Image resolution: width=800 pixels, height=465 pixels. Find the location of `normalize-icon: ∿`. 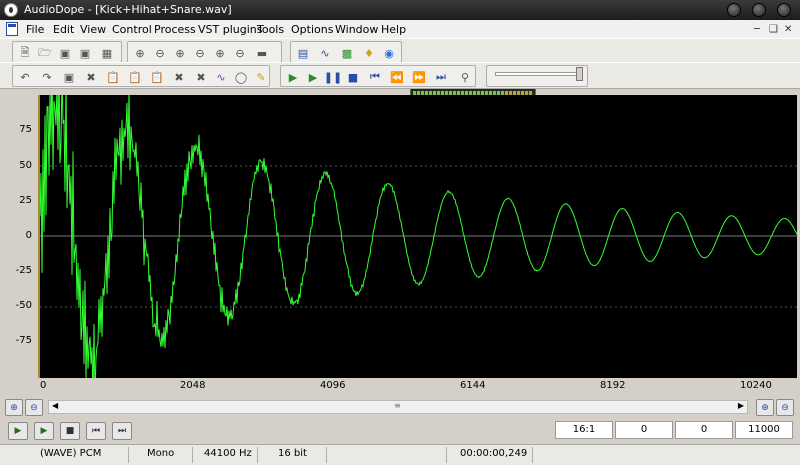

normalize-icon: ∿ is located at coordinates (221, 77).